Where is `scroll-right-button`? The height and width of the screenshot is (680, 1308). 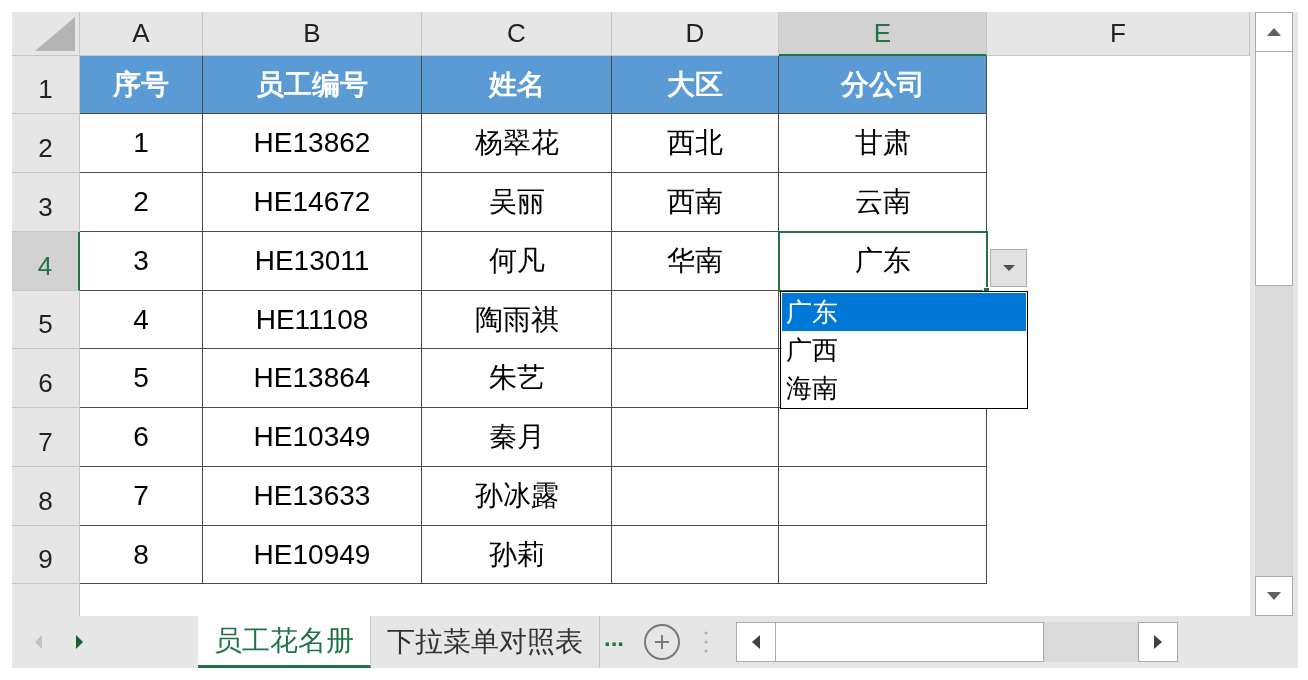
scroll-right-button is located at coordinates (1158, 642).